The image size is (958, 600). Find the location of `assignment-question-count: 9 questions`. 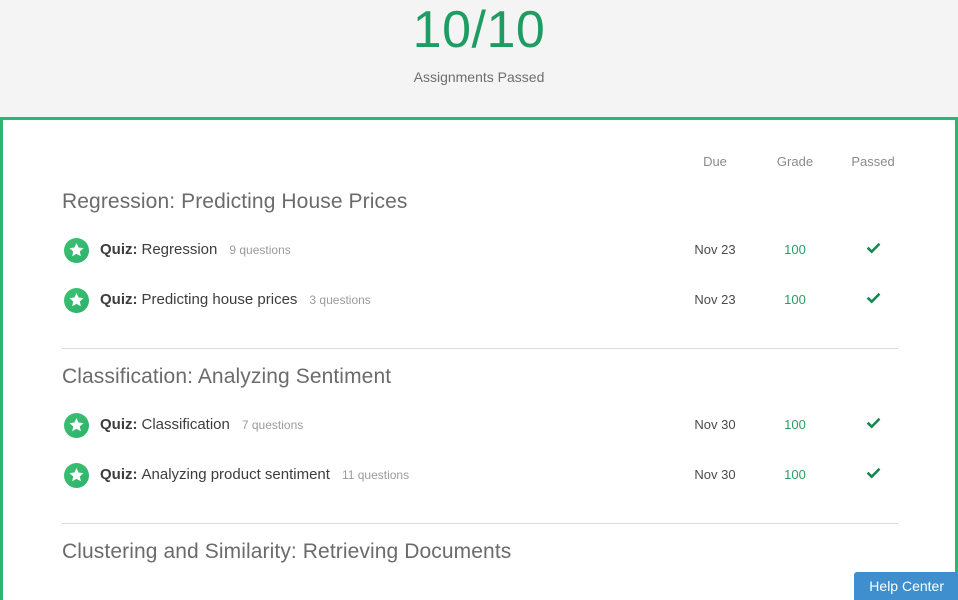

assignment-question-count: 9 questions is located at coordinates (260, 250).